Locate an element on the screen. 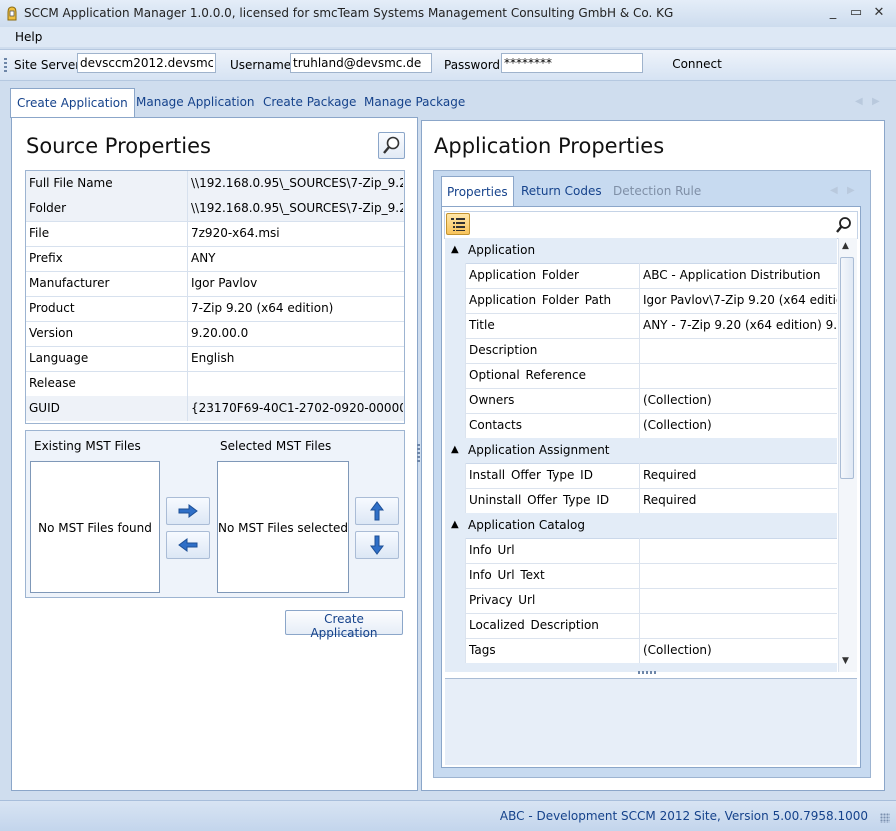 The width and height of the screenshot is (896, 831). application-properties-title: Application Properties is located at coordinates (549, 146).